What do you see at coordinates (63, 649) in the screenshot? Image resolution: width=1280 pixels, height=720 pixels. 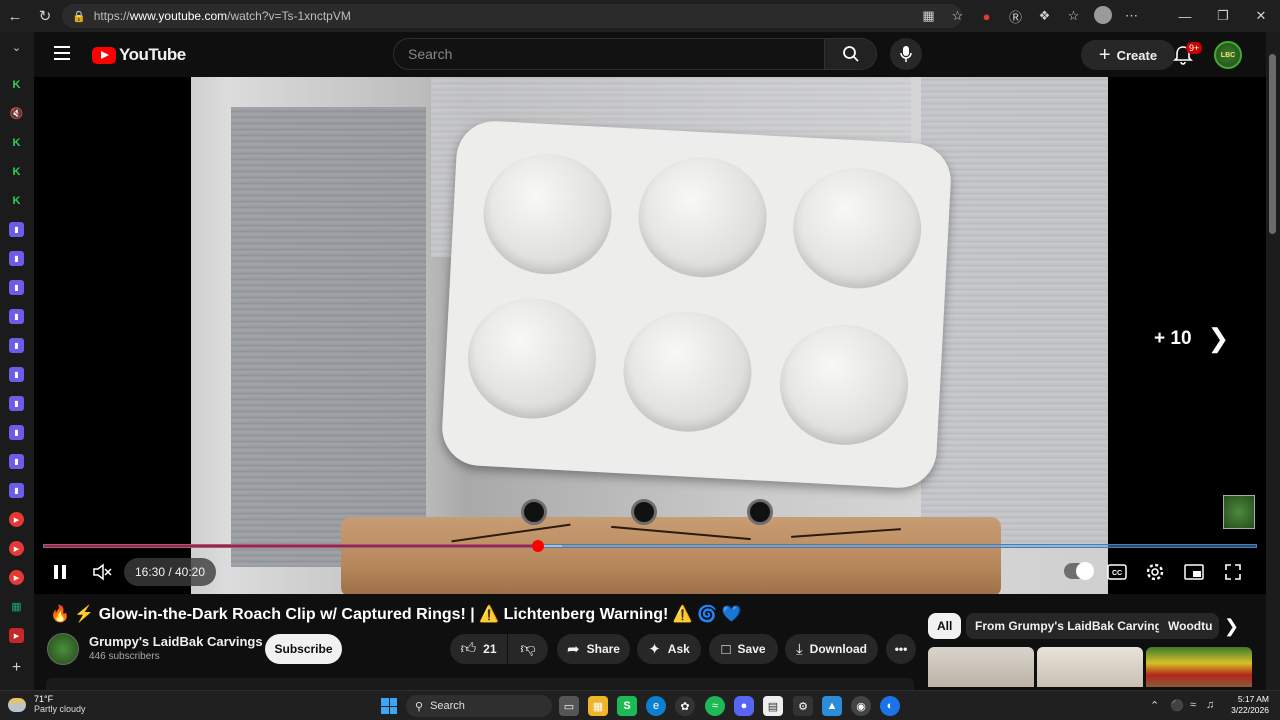 I see `channel-avatar` at bounding box center [63, 649].